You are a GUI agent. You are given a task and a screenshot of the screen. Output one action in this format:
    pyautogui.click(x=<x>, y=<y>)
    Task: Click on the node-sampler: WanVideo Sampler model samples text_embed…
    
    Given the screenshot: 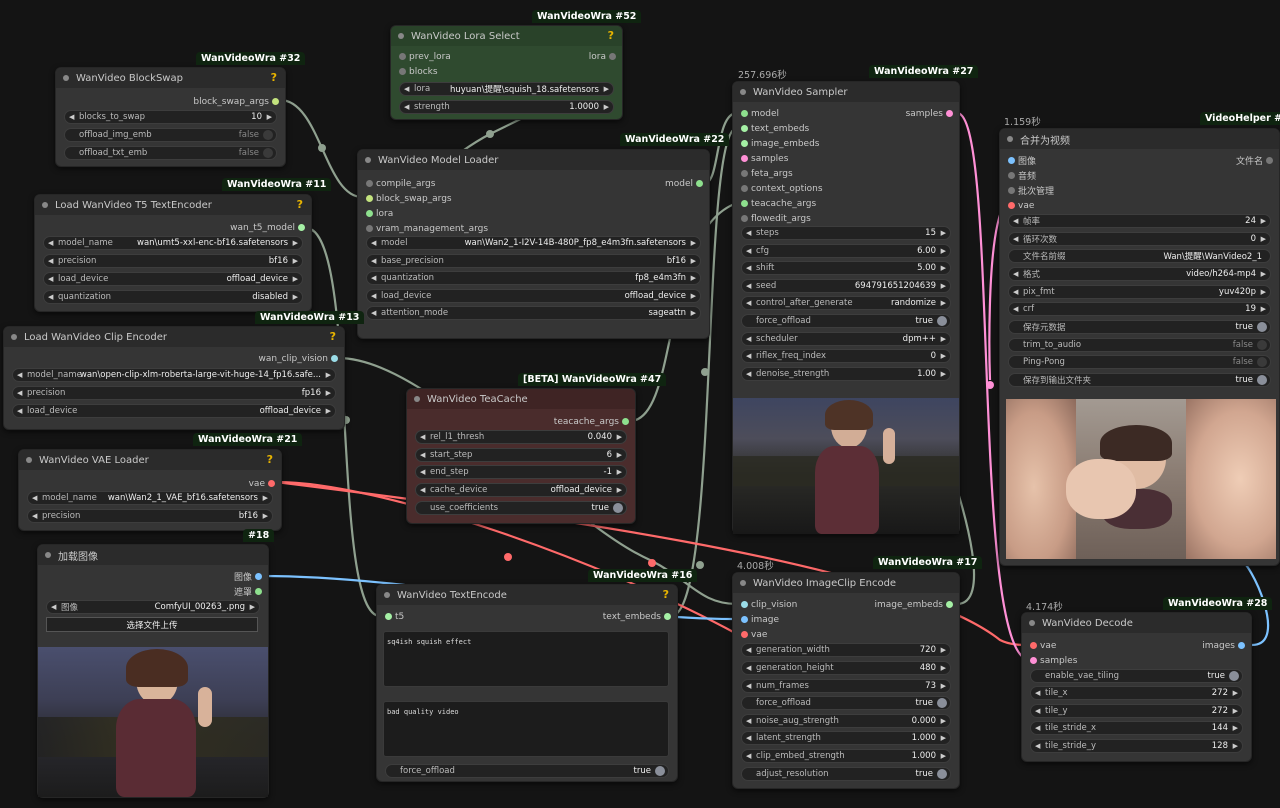 What is the action you would take?
    pyautogui.click(x=846, y=307)
    